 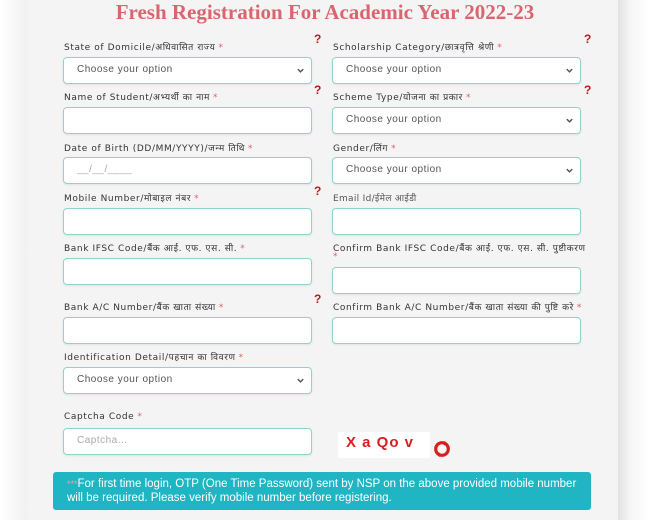 What do you see at coordinates (375, 199) in the screenshot?
I see `email-label: Email Id/ईमेल आईडी` at bounding box center [375, 199].